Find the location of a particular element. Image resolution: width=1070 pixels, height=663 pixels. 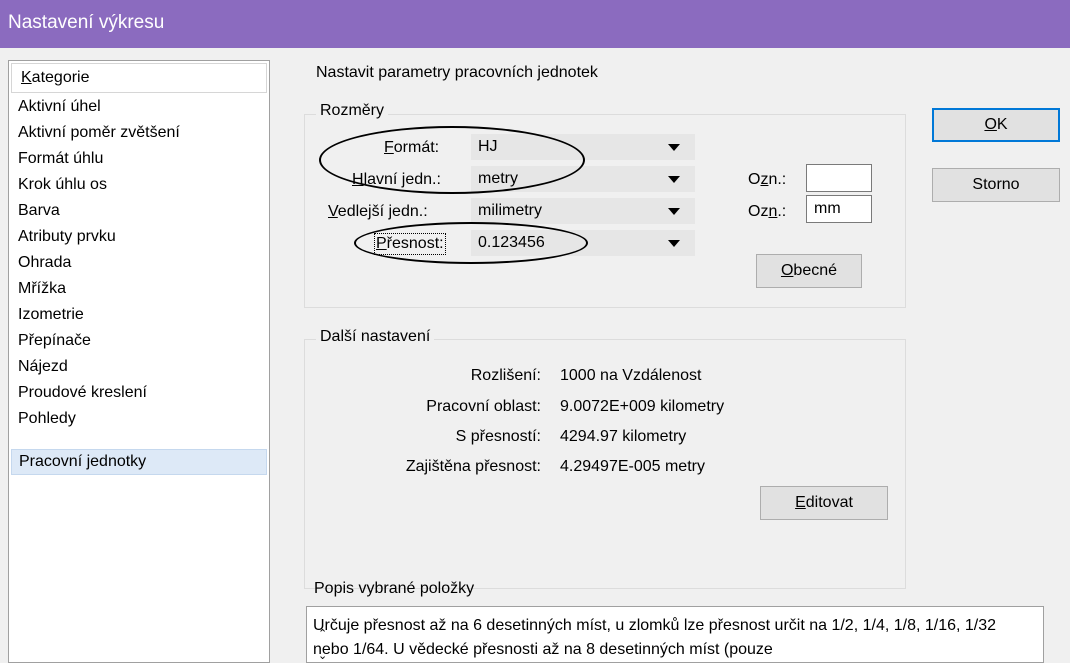

resolution-value: 1000 na Vzdálenost is located at coordinates (631, 375).